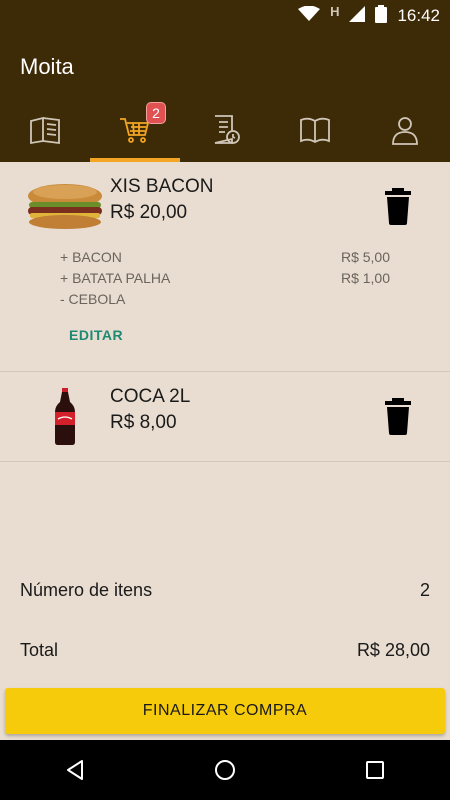  I want to click on home-button, so click(225, 770).